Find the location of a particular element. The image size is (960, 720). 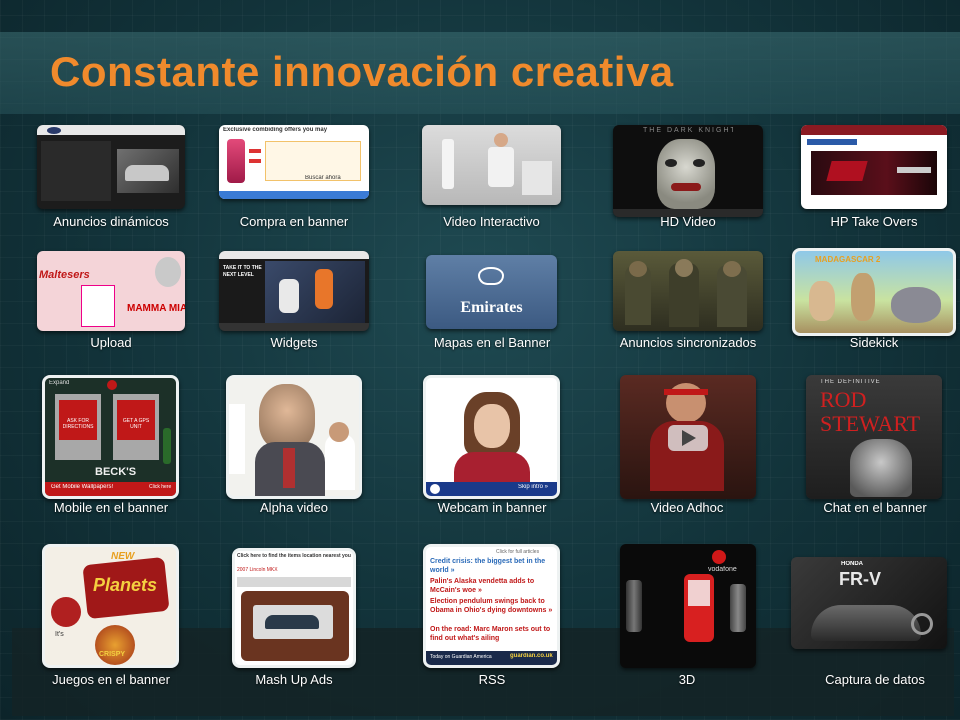

tile-label: Sidekick is located at coordinates (874, 342).